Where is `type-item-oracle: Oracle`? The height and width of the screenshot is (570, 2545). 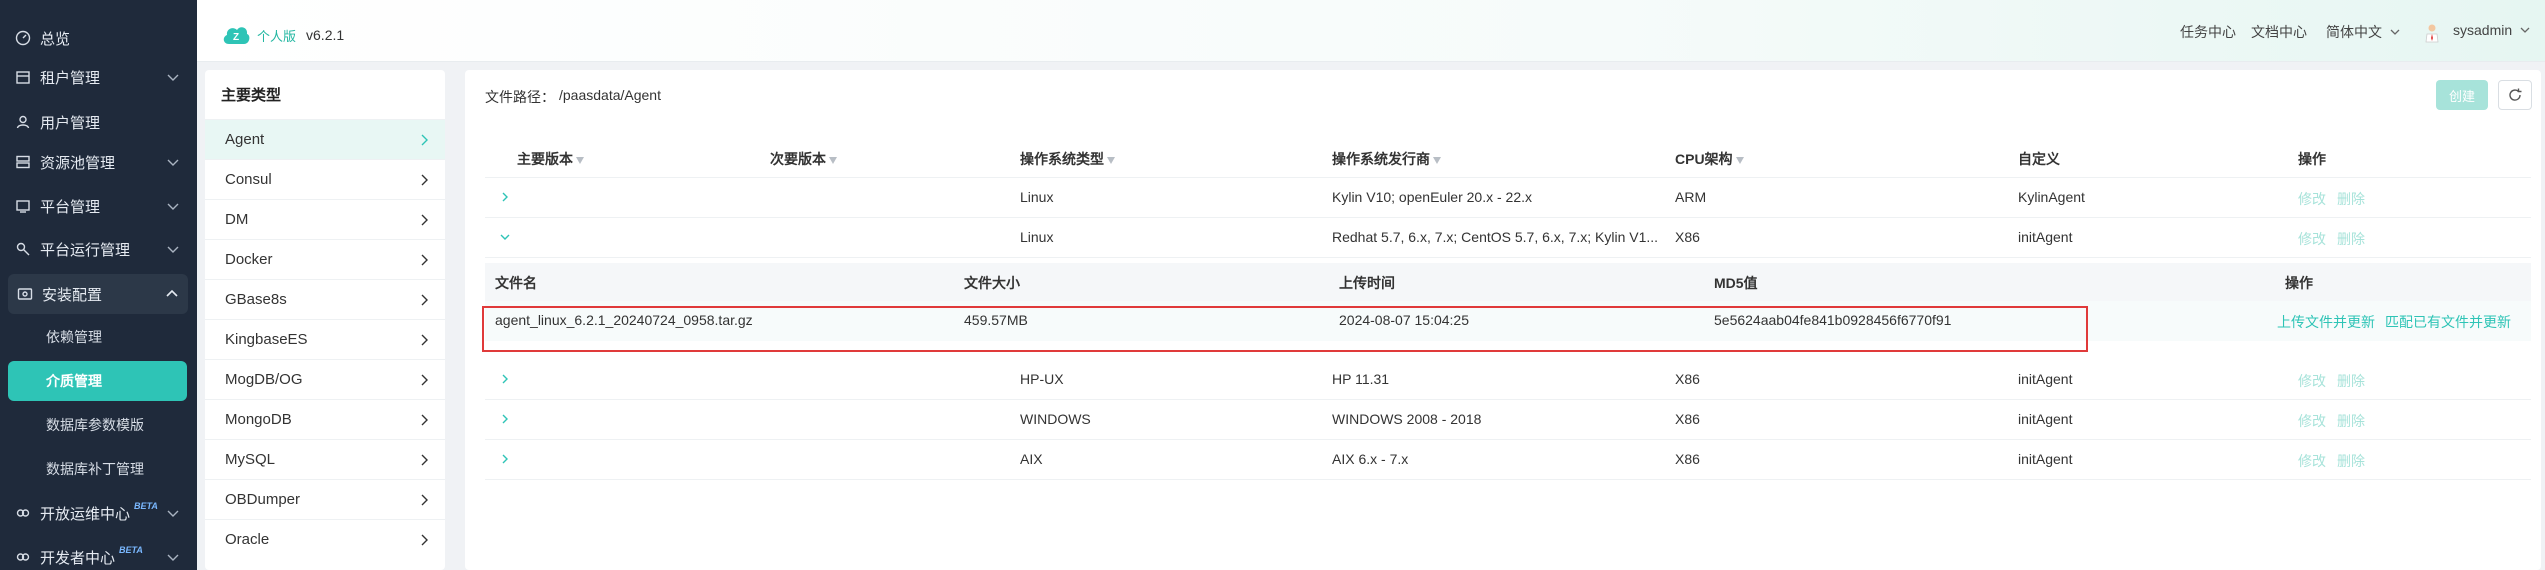 type-item-oracle: Oracle is located at coordinates (325, 539).